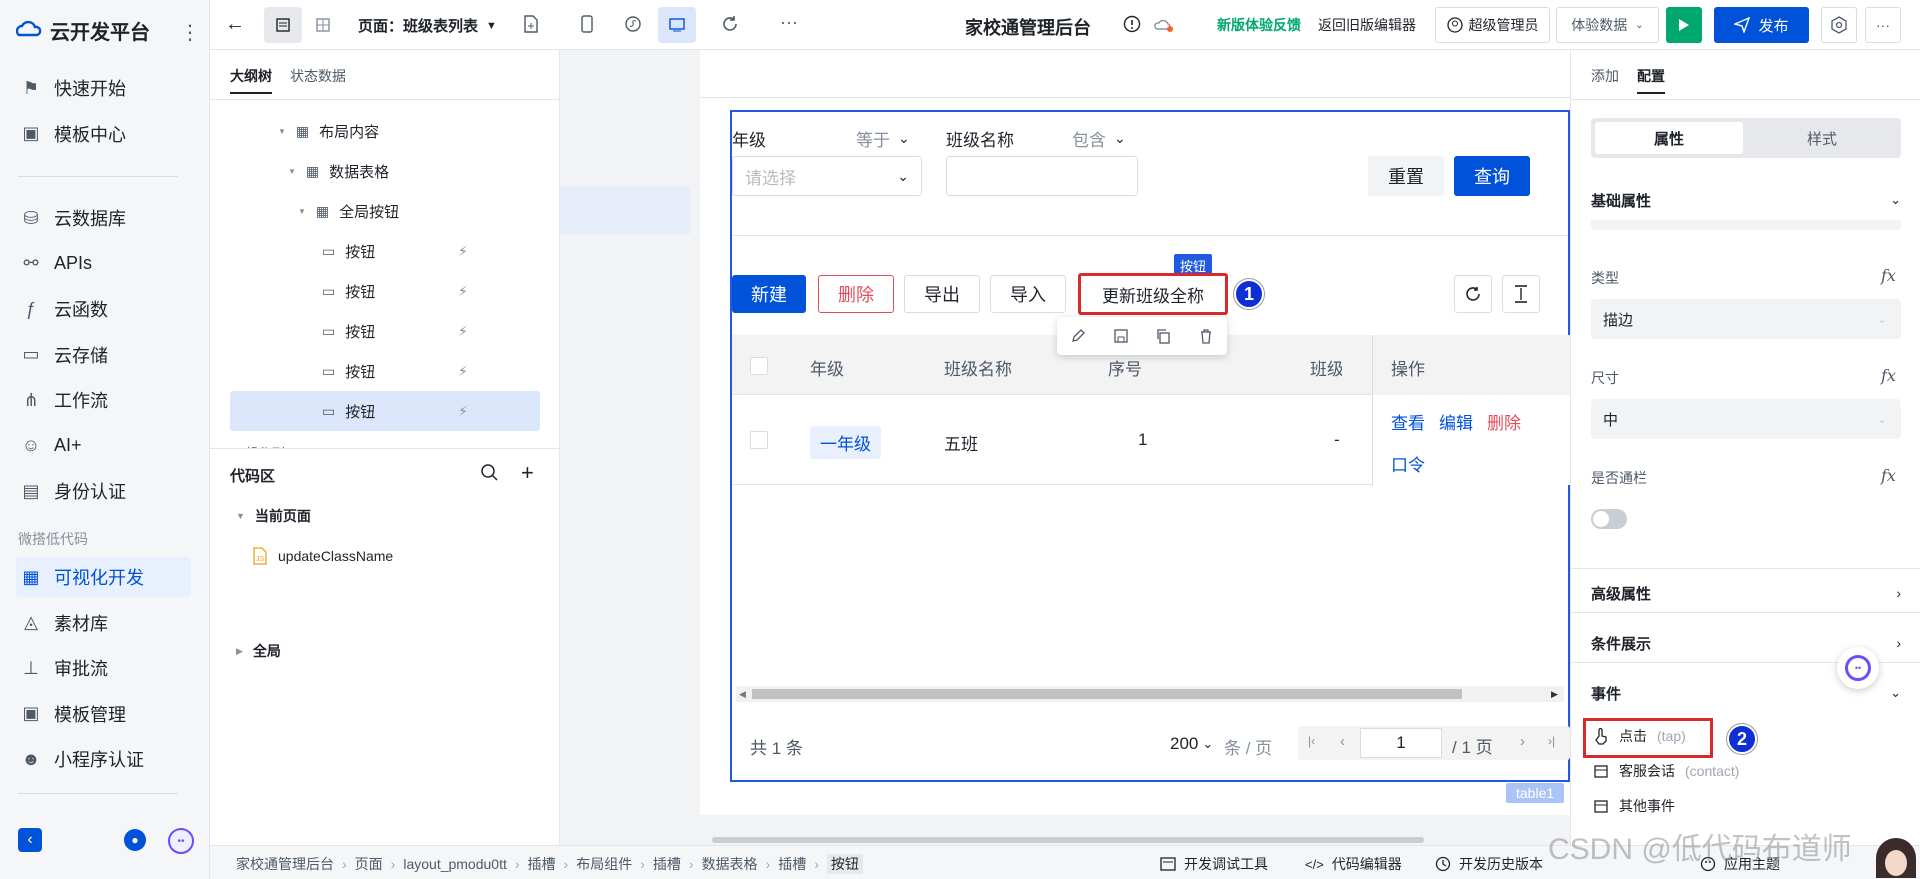  What do you see at coordinates (1883, 25) in the screenshot?
I see `more-menu-icon: ···` at bounding box center [1883, 25].